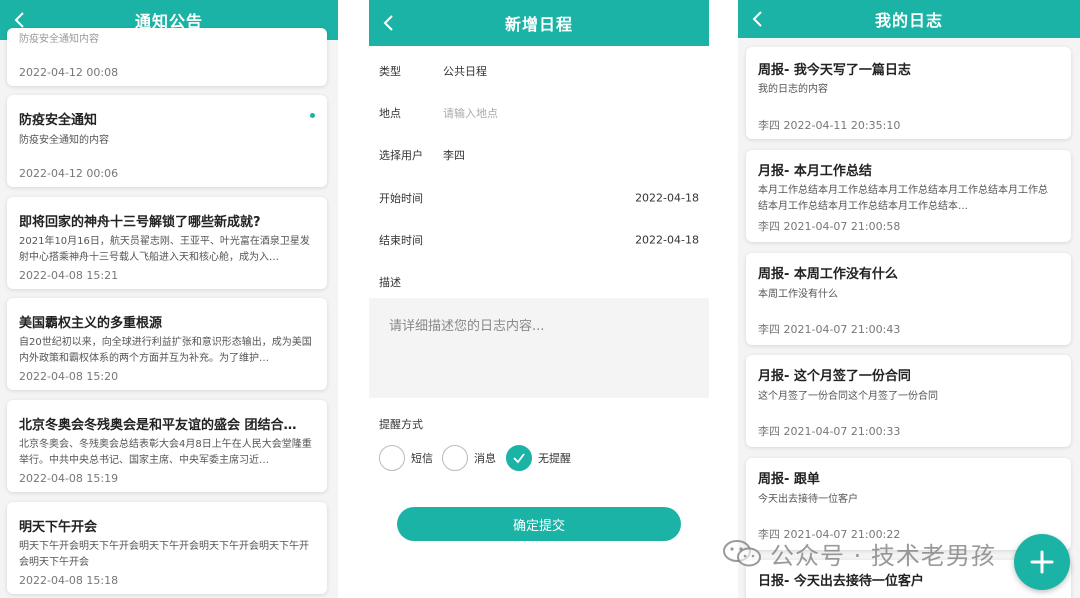 The width and height of the screenshot is (1080, 598). Describe the element at coordinates (667, 240) in the screenshot. I see `end-time-value: 2022-04-18` at that location.